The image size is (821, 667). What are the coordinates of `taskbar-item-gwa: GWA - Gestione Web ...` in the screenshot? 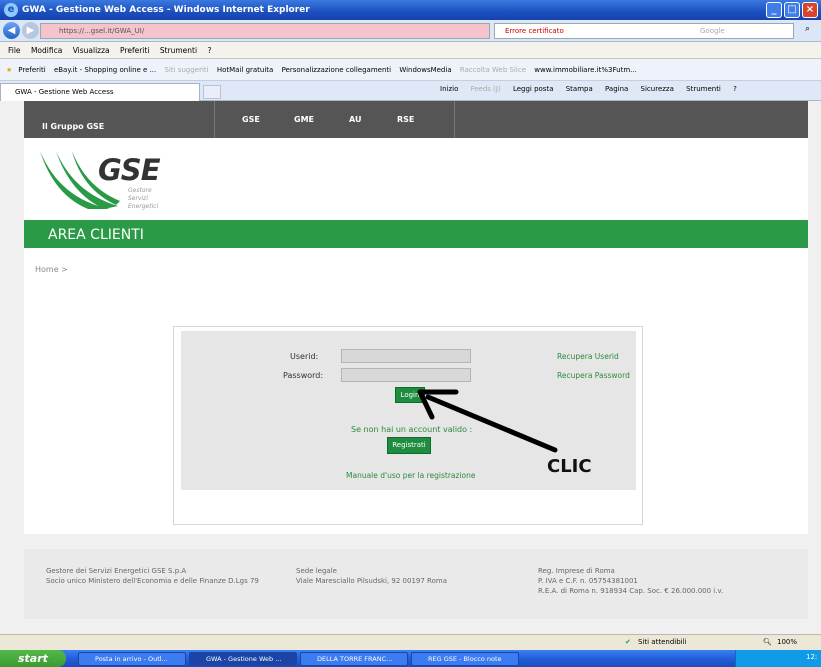 It's located at (243, 659).